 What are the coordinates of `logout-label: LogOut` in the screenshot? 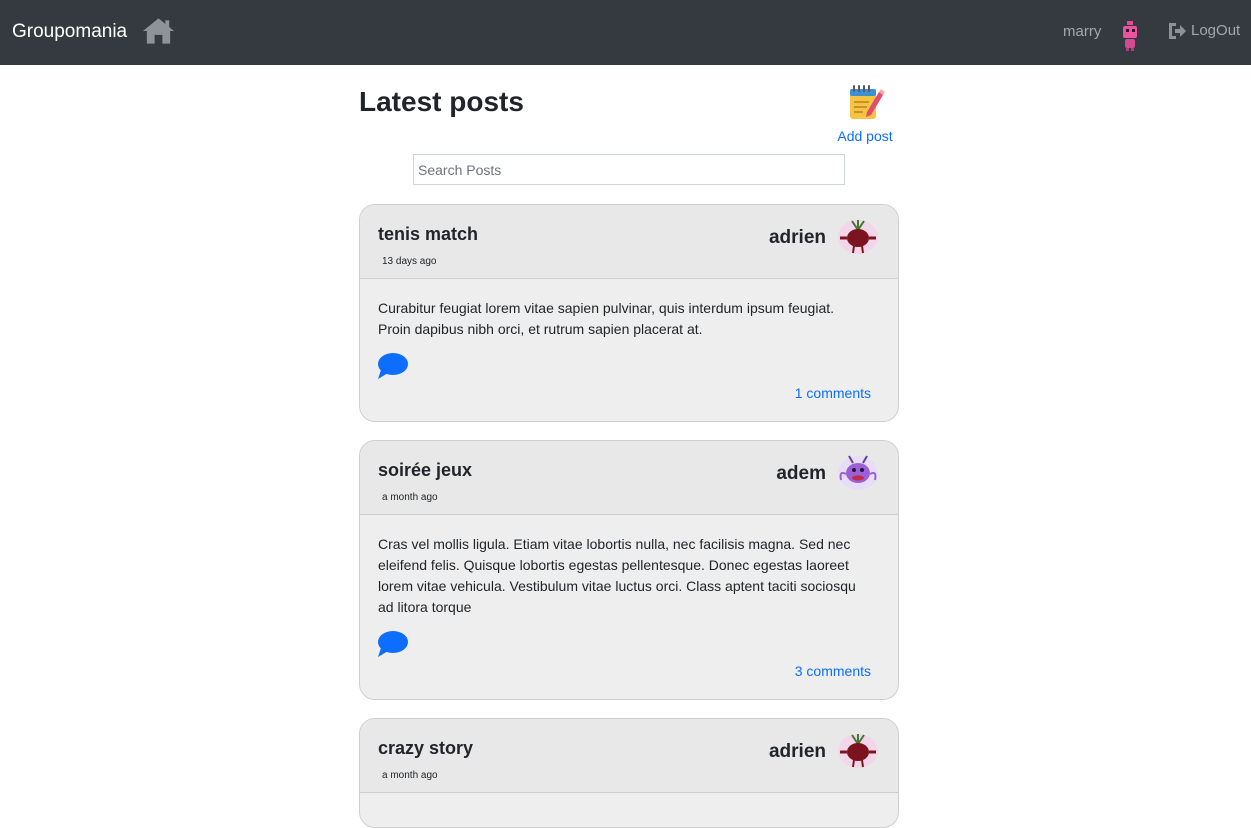 It's located at (1216, 30).